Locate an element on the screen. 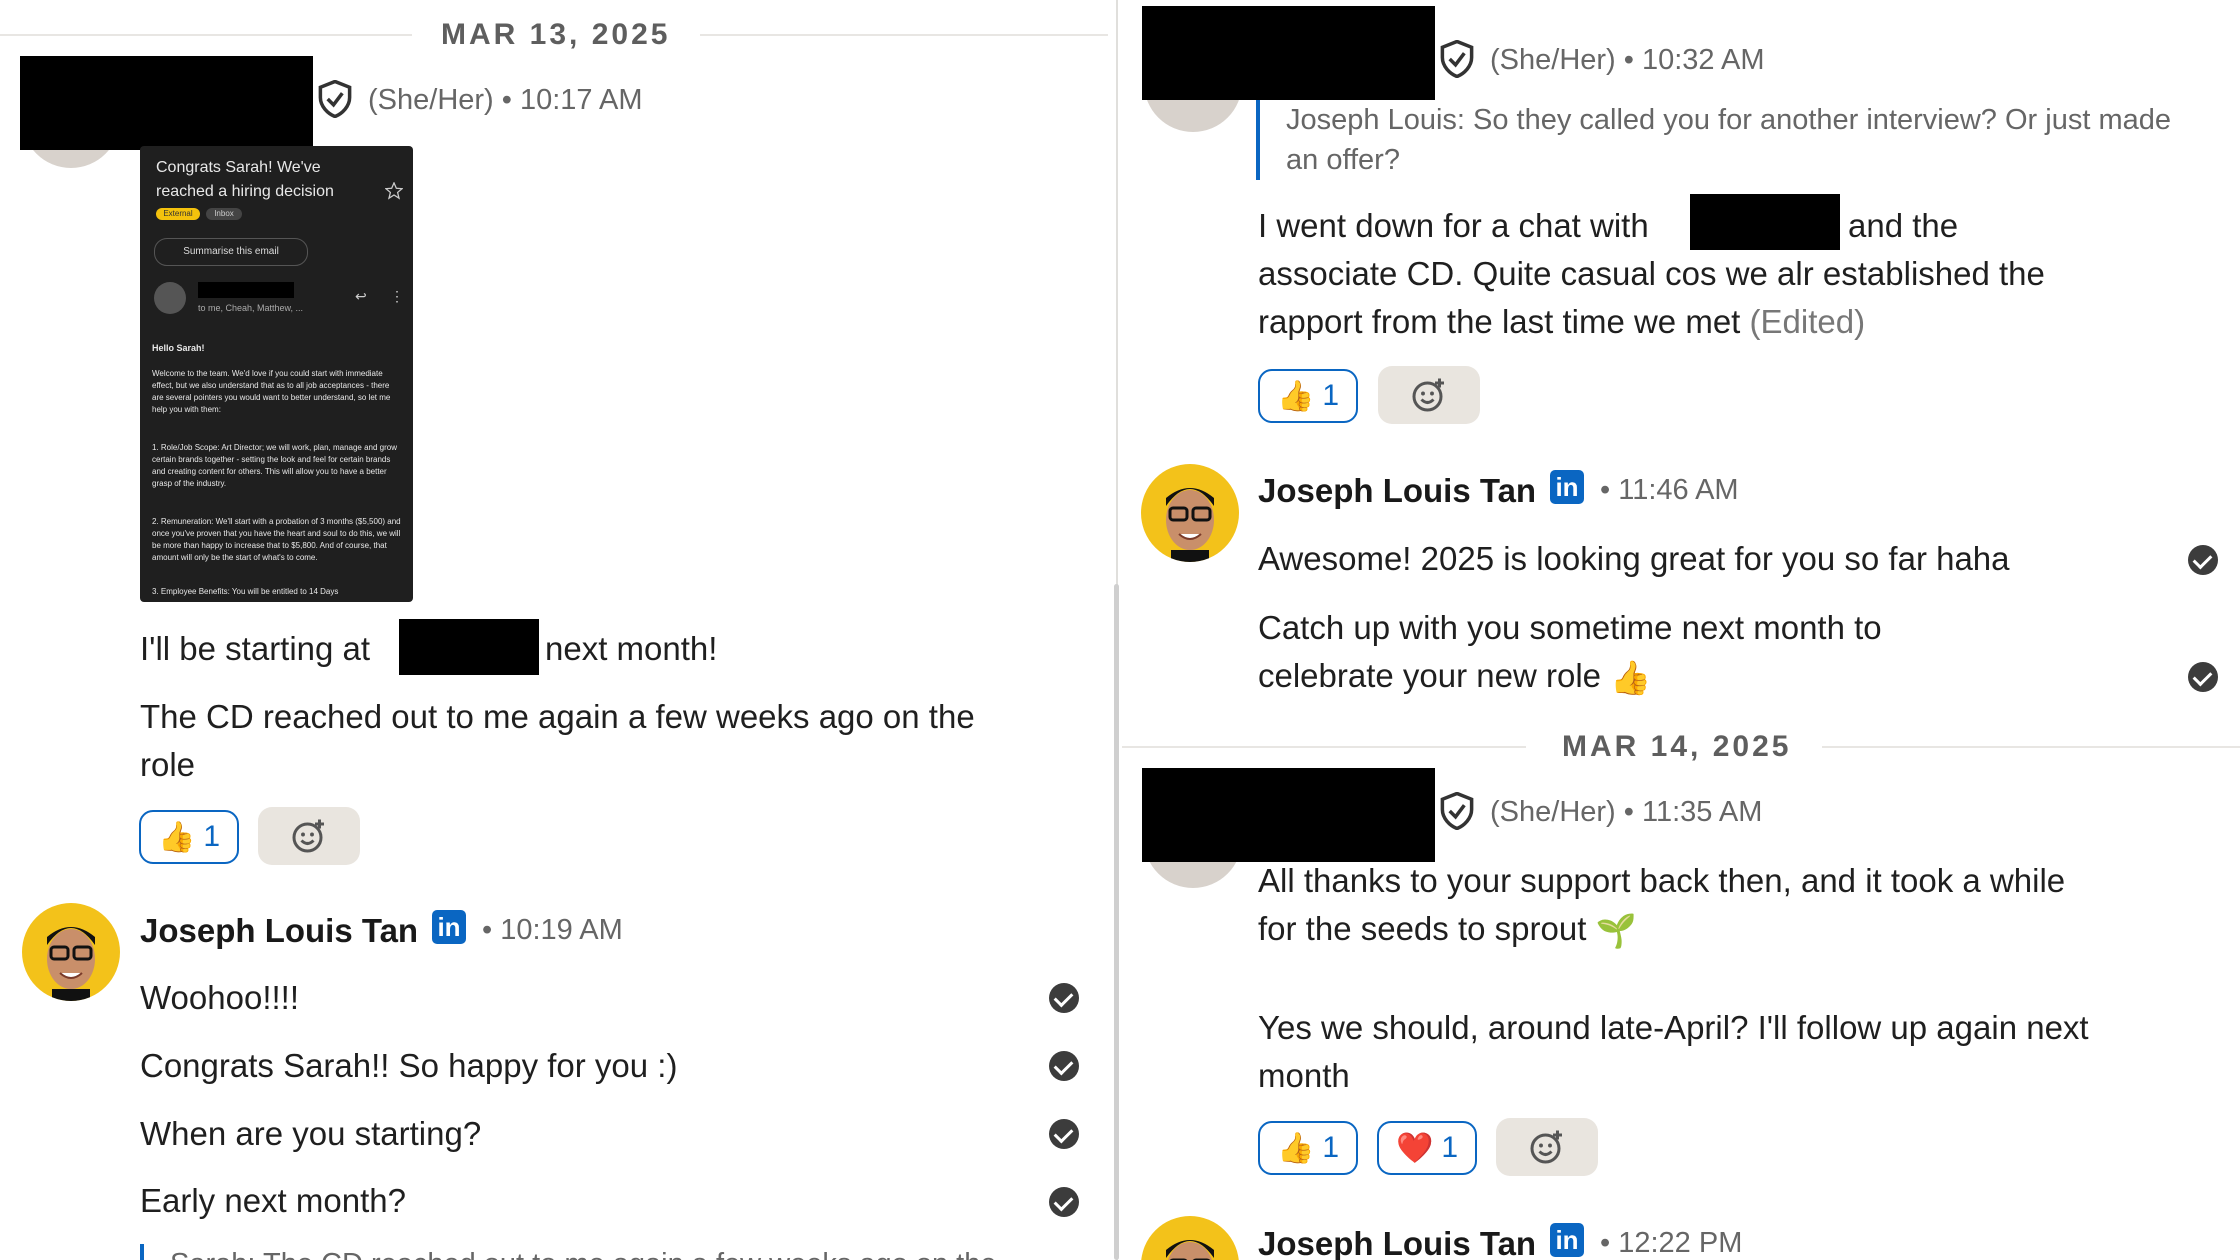 The image size is (2240, 1260). email-tag-external: External is located at coordinates (178, 214).